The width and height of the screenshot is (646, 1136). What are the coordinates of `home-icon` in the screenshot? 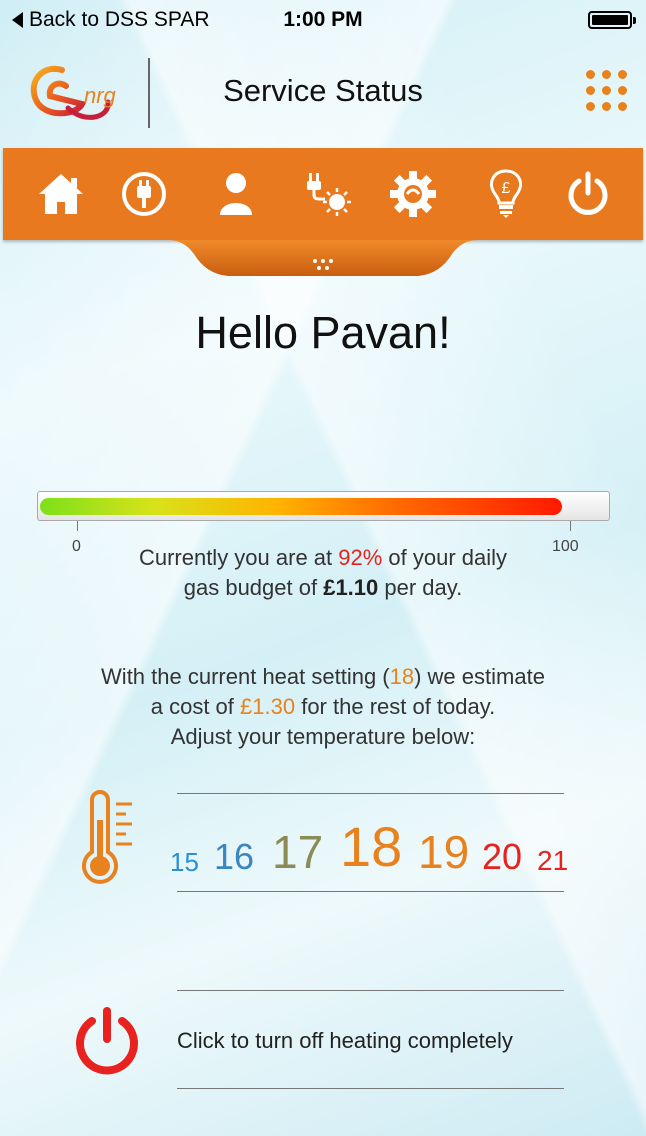 It's located at (61, 194).